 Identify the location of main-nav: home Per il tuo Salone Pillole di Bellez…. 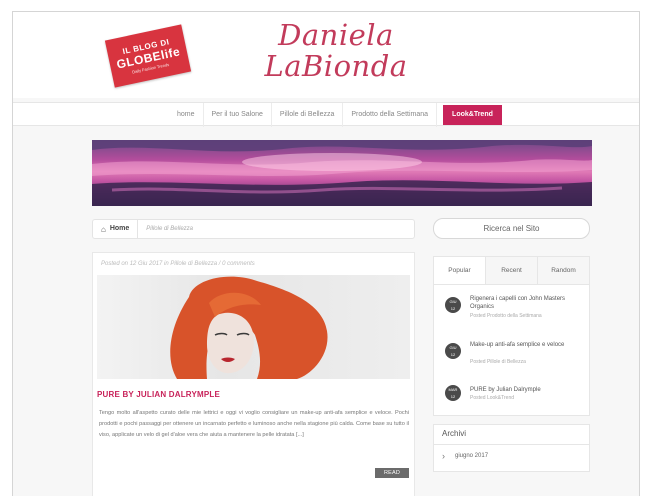
(326, 114).